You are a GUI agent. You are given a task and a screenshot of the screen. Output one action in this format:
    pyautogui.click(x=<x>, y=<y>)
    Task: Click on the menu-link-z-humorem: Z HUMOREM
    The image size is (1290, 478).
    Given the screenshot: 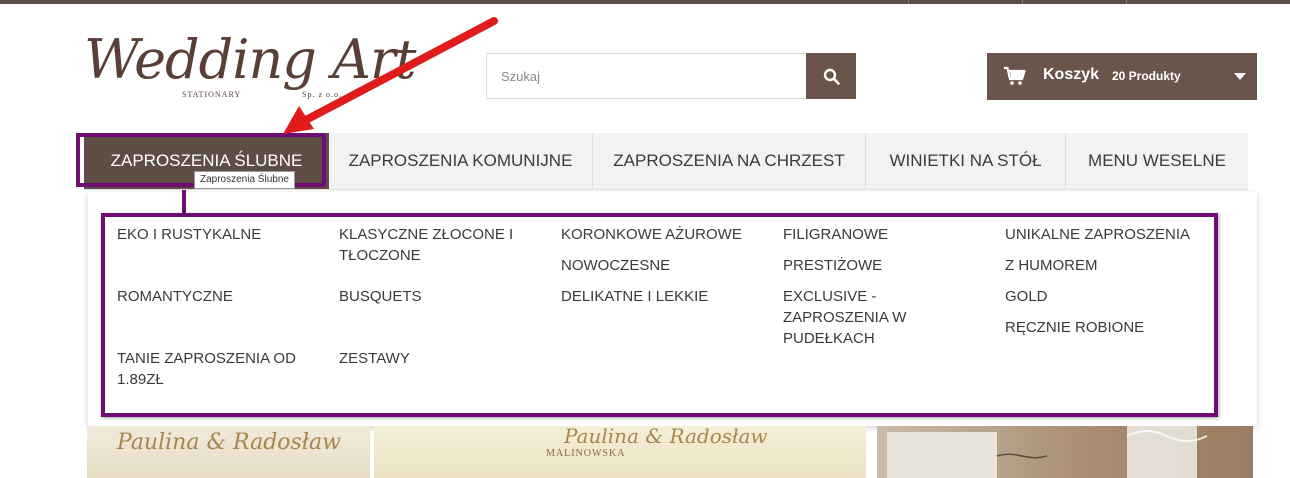 What is the action you would take?
    pyautogui.click(x=1105, y=265)
    